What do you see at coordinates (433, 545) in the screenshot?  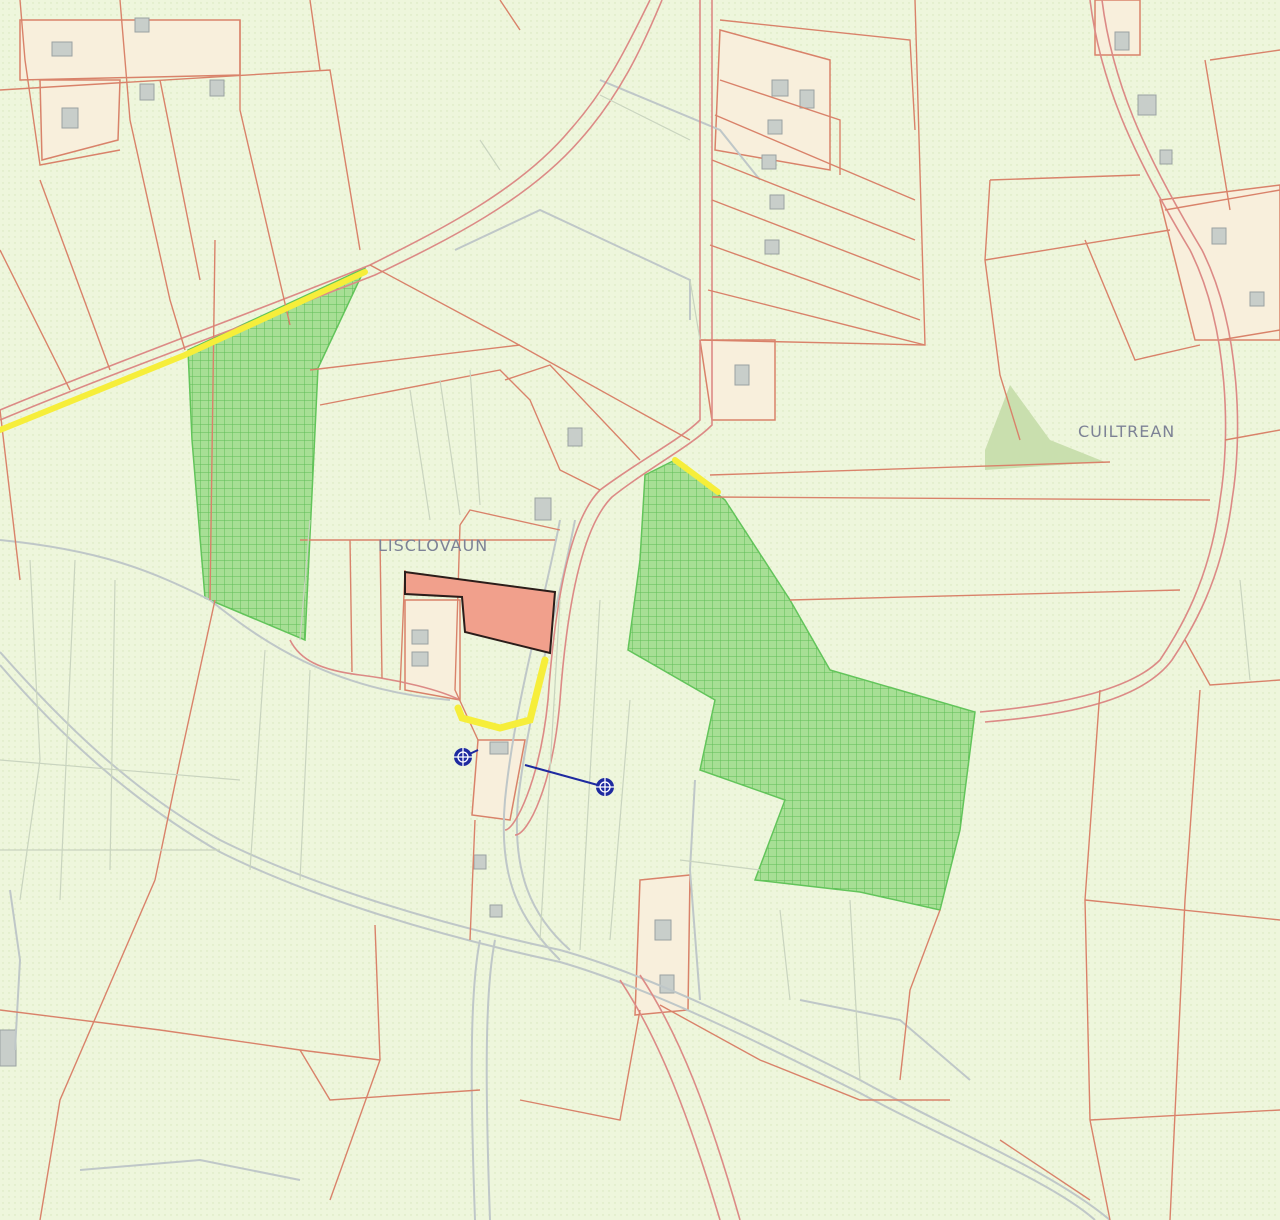 I see `townland-label-lisclovaun: LISCLOVAUN` at bounding box center [433, 545].